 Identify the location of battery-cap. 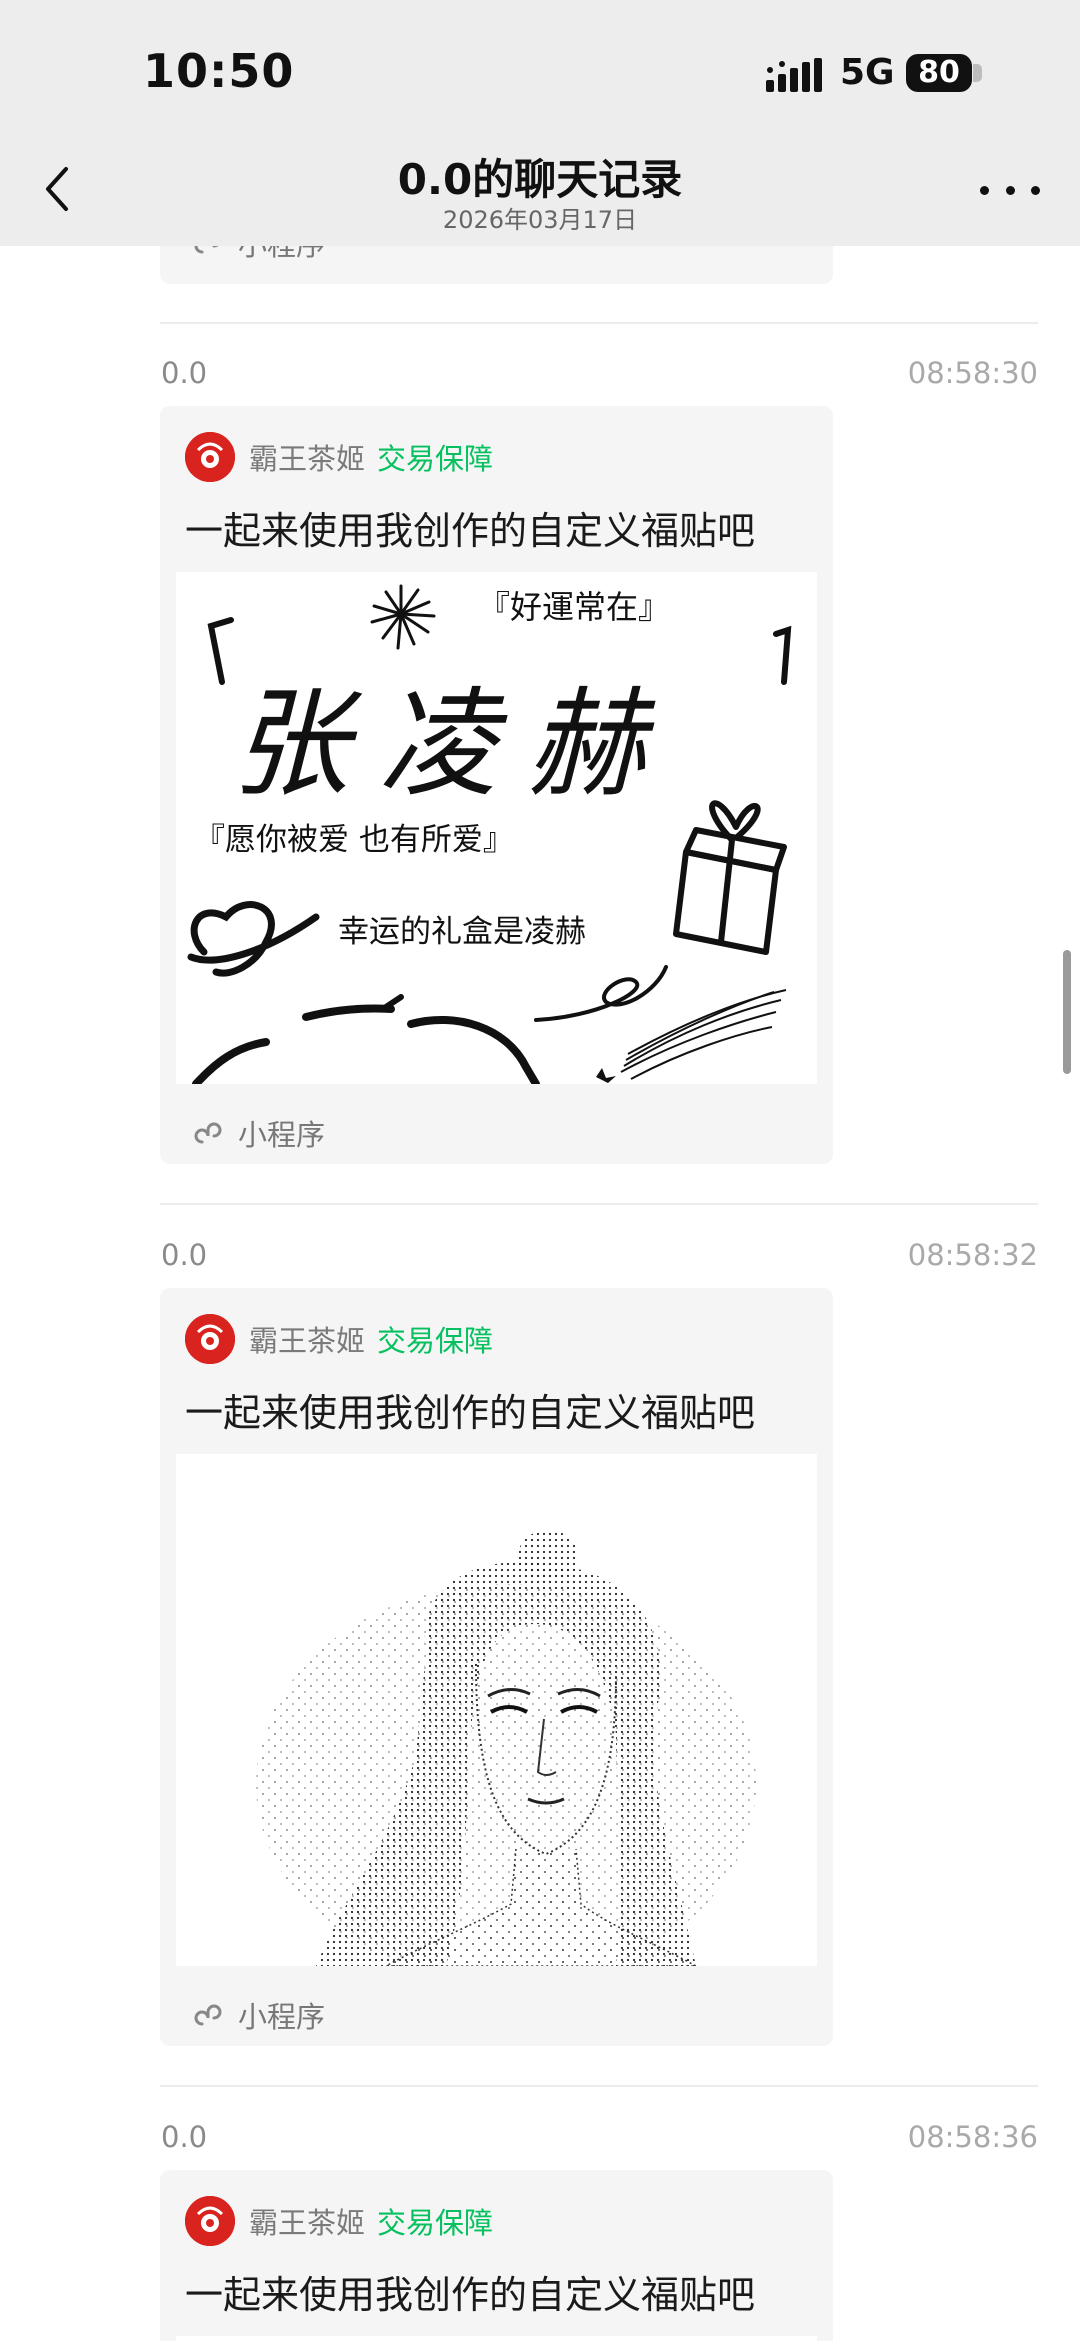
(977, 73).